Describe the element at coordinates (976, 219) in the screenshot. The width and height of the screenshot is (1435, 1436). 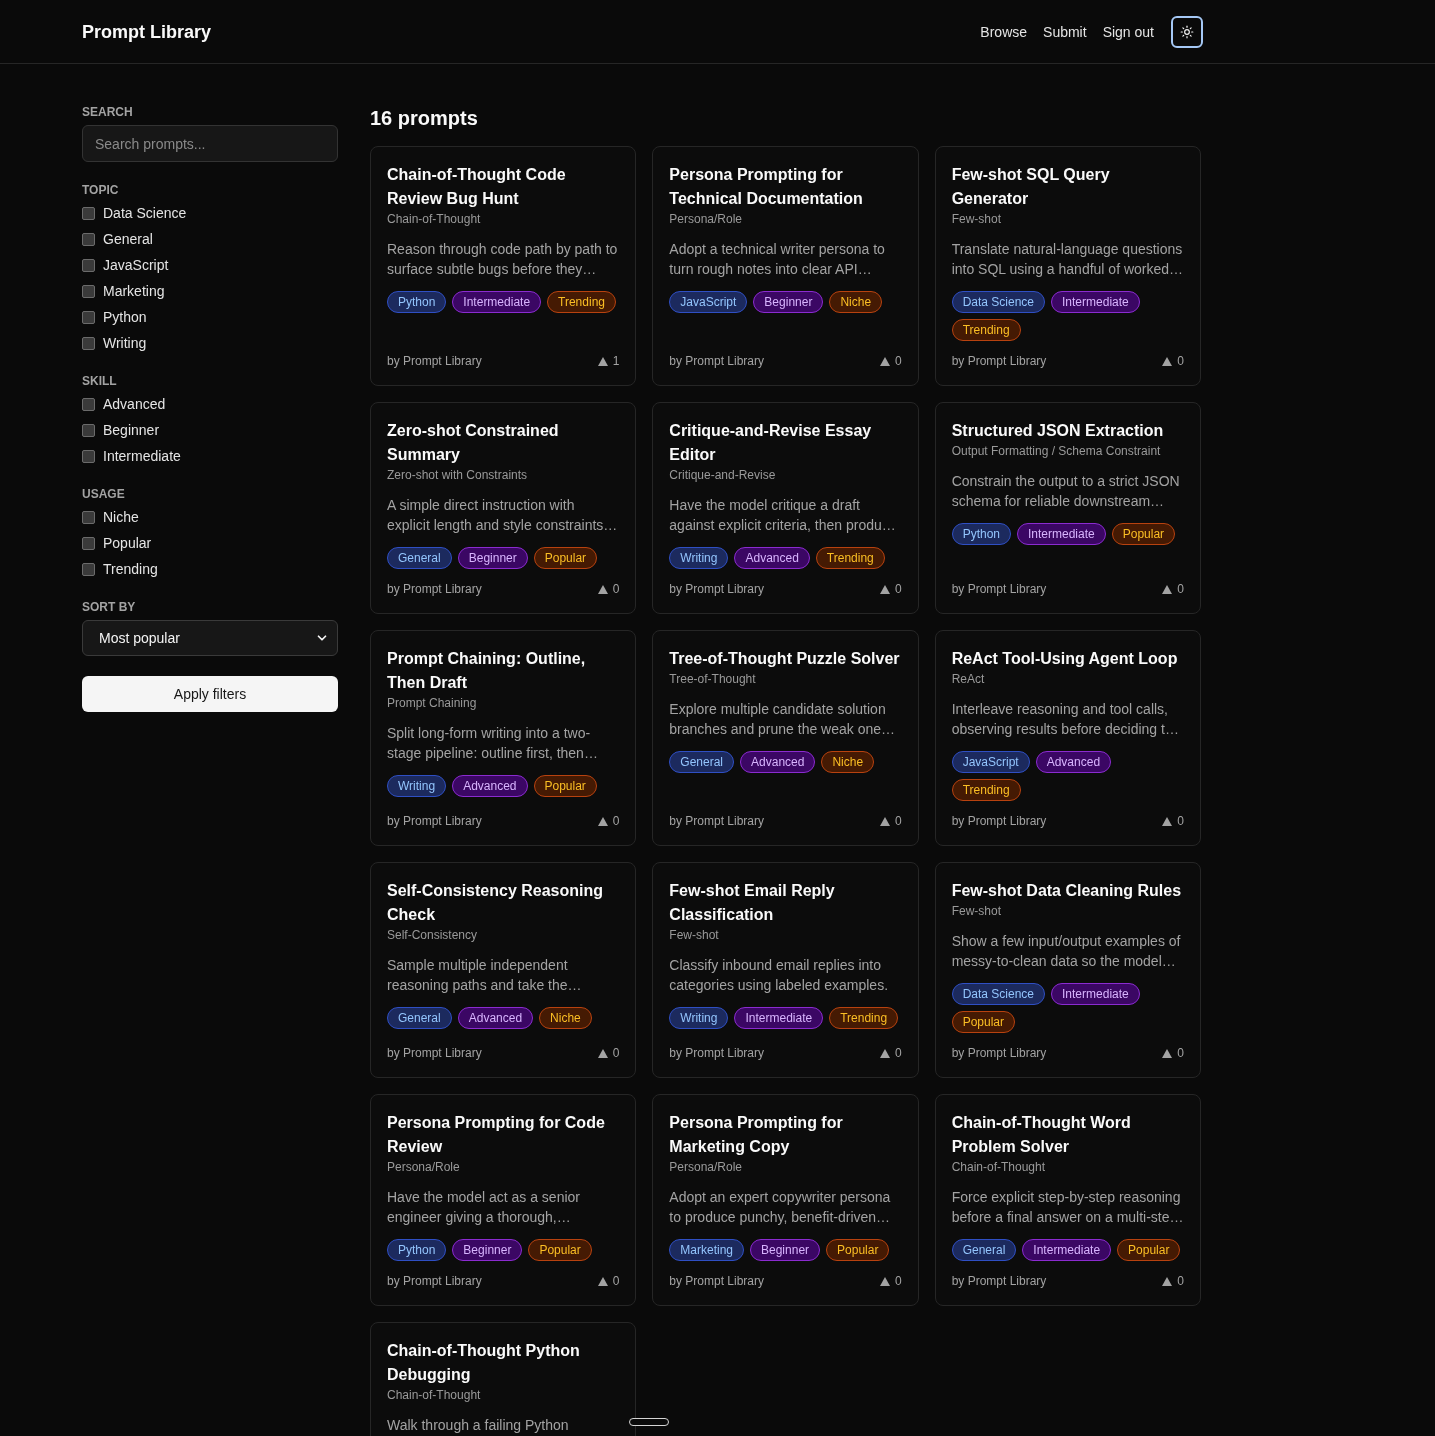
I see `technique-label: Few-shot` at that location.